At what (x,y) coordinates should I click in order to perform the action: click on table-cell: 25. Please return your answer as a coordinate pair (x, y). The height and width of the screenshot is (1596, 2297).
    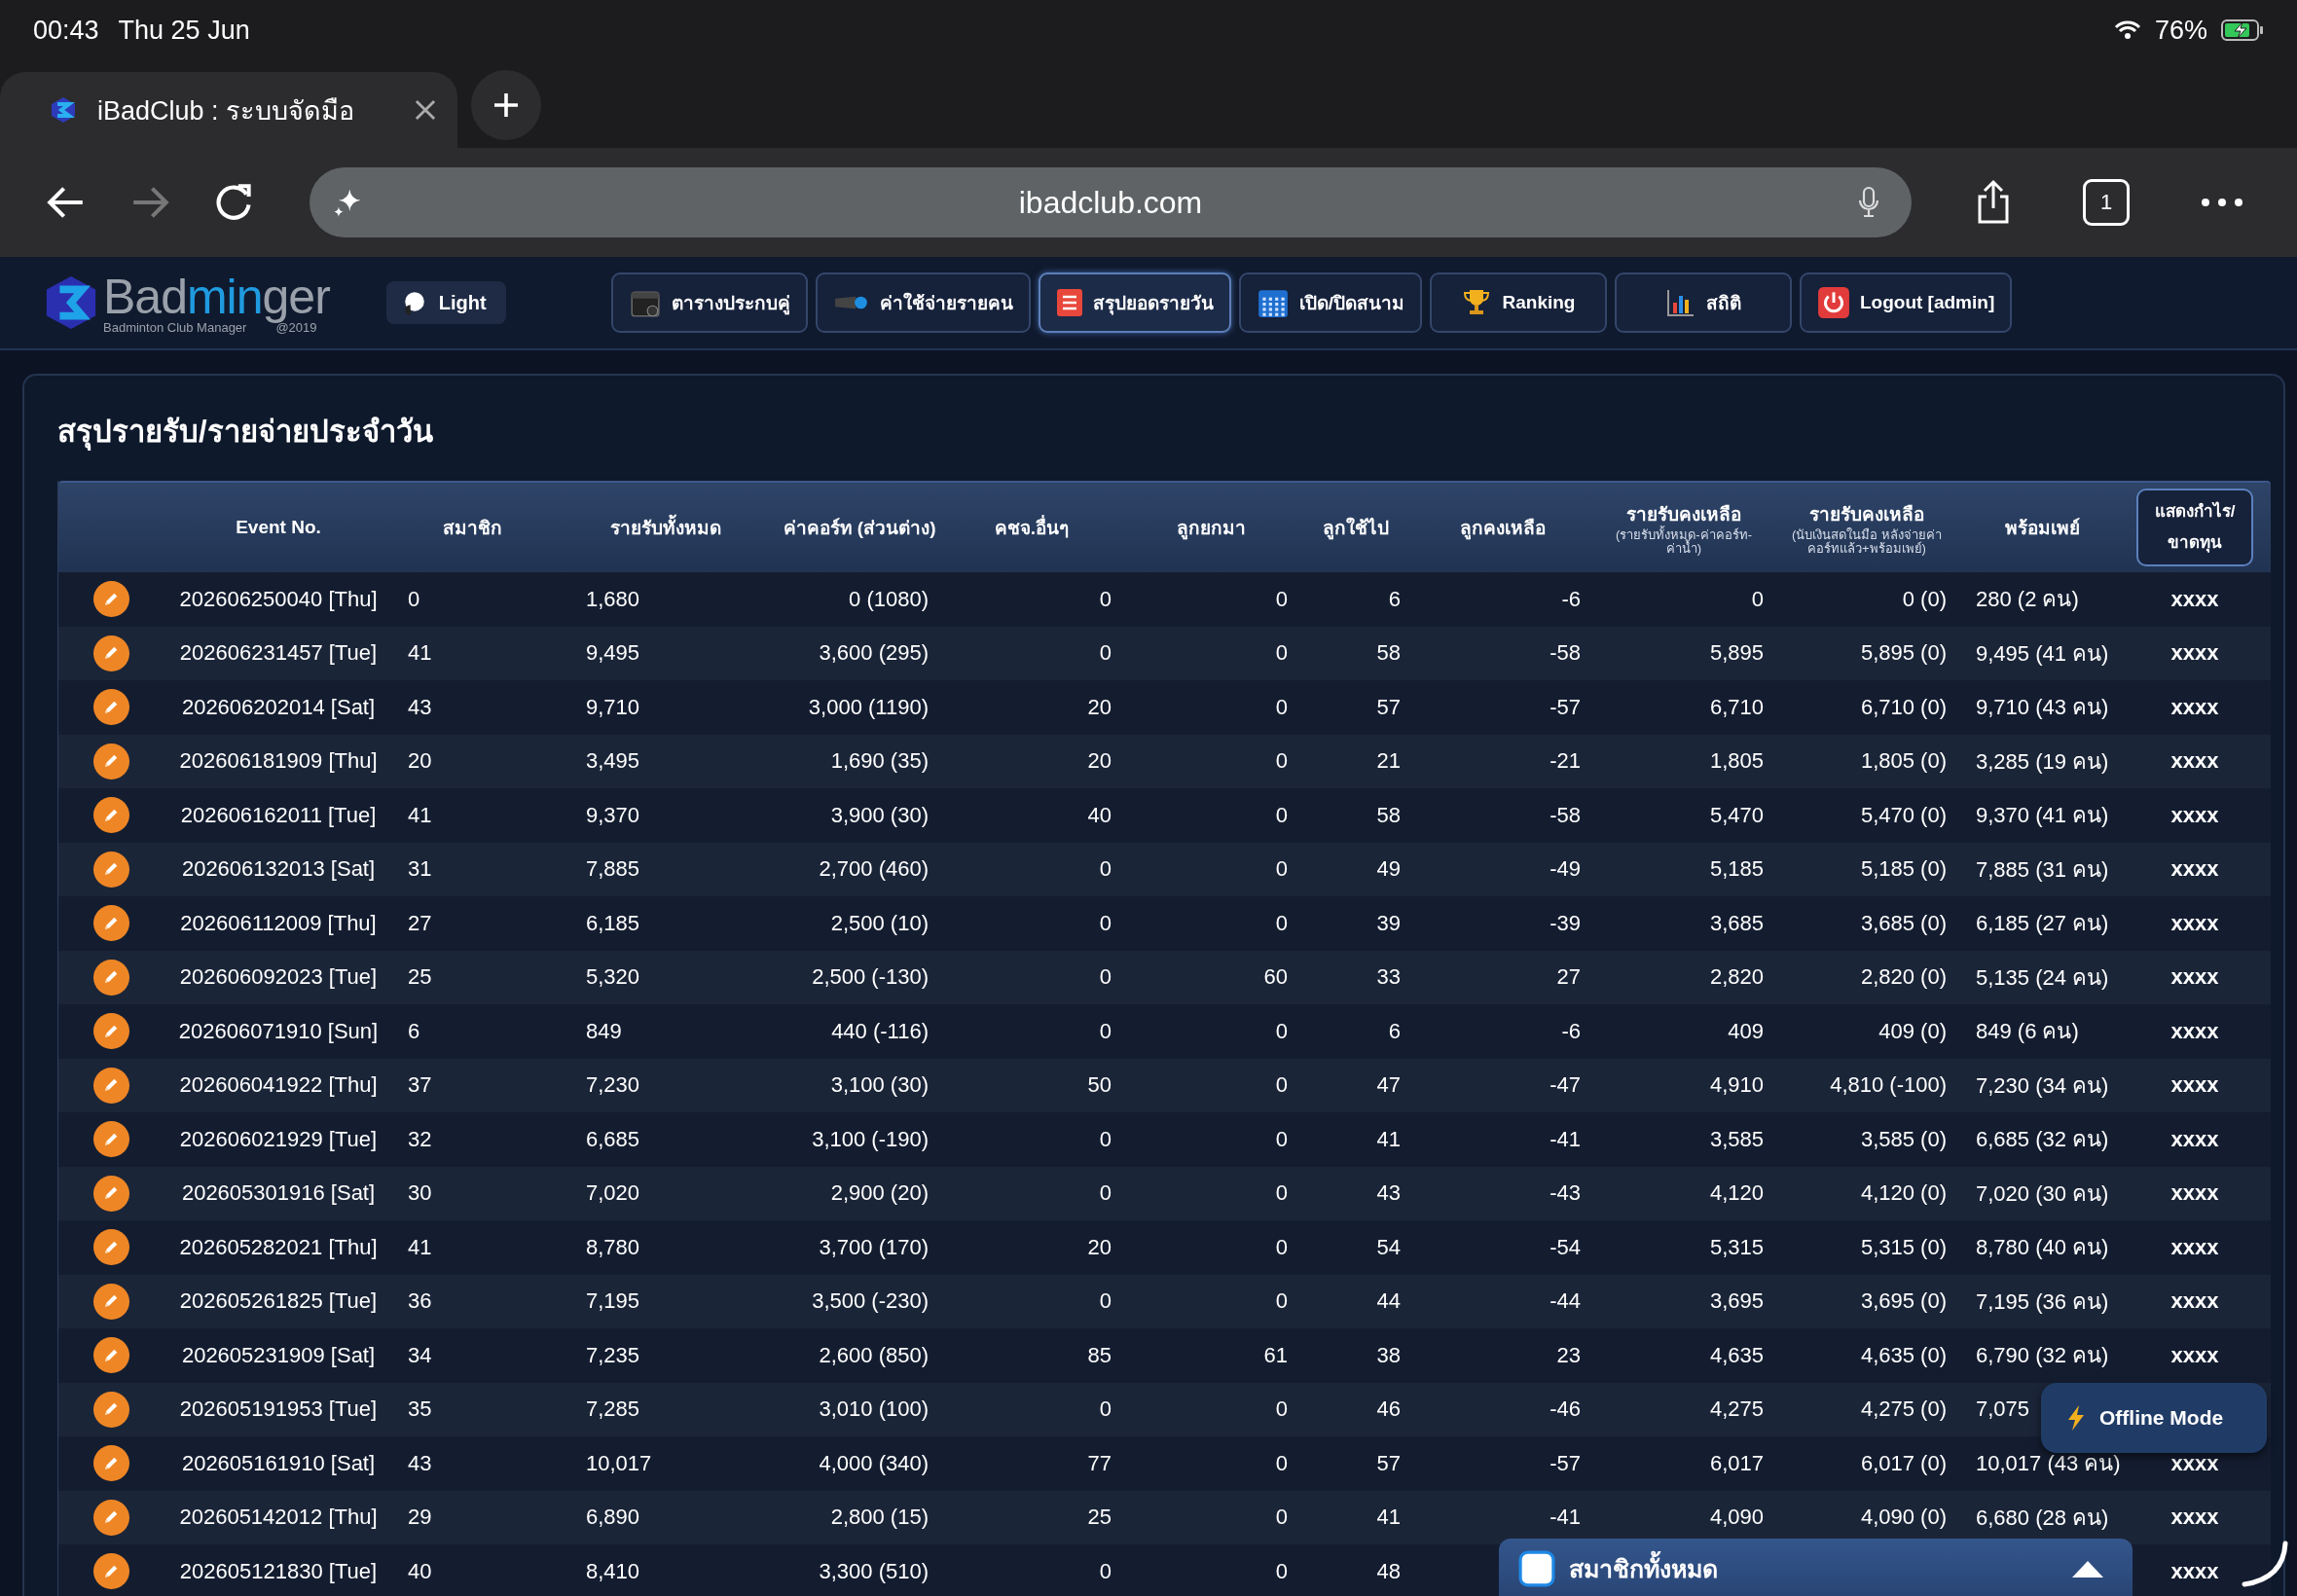
    Looking at the image, I should click on (1099, 1518).